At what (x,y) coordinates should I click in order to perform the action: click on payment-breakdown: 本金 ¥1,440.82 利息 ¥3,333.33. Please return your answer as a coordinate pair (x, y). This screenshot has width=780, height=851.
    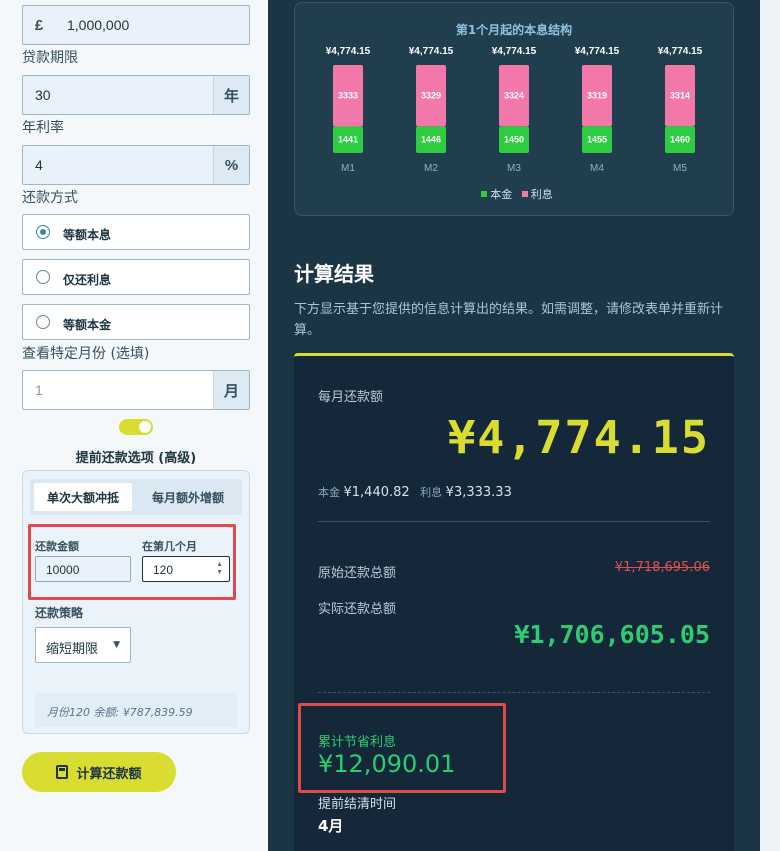
    Looking at the image, I should click on (415, 492).